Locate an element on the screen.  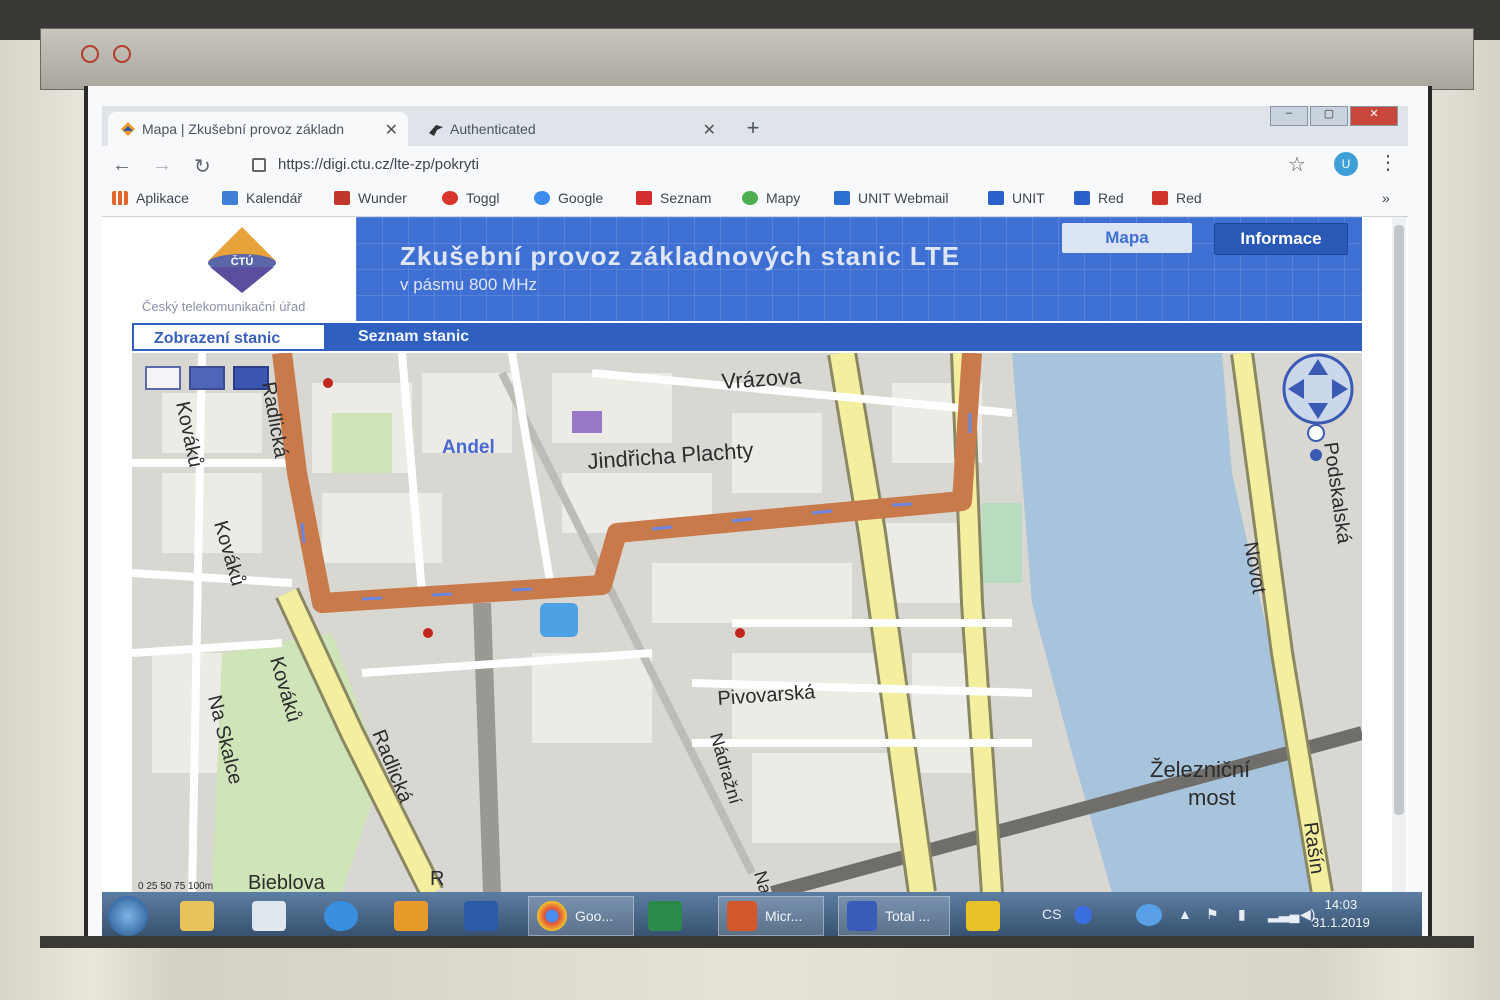
menu-dots-icon: ⋮ is located at coordinates (1388, 162).